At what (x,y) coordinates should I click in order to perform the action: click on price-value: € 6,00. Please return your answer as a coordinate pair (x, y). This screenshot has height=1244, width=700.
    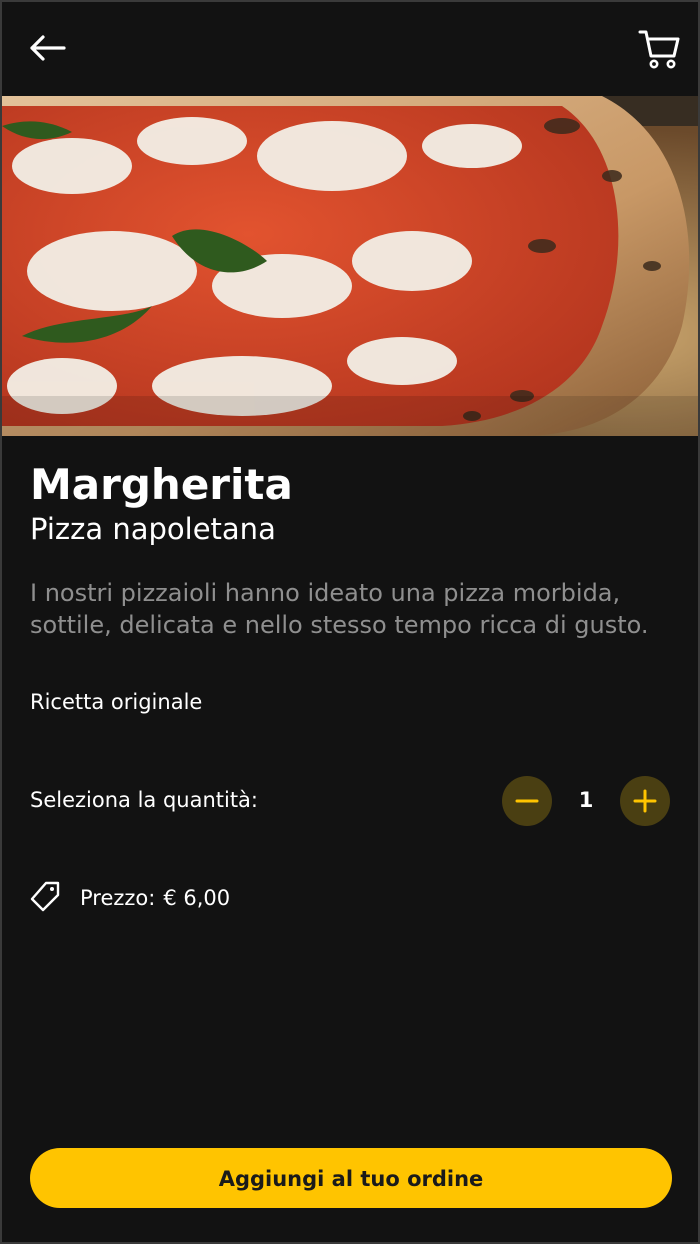
    Looking at the image, I should click on (197, 898).